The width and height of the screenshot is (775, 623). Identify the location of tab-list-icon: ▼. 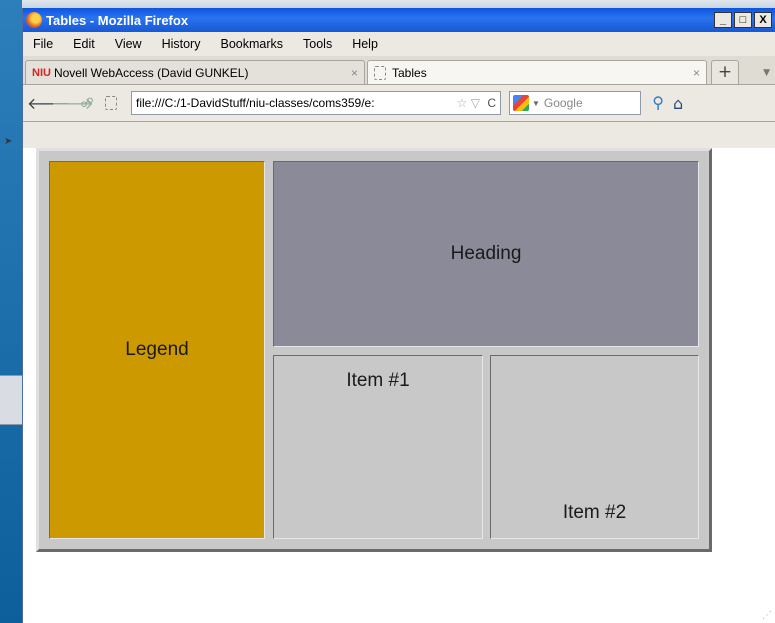
(766, 73).